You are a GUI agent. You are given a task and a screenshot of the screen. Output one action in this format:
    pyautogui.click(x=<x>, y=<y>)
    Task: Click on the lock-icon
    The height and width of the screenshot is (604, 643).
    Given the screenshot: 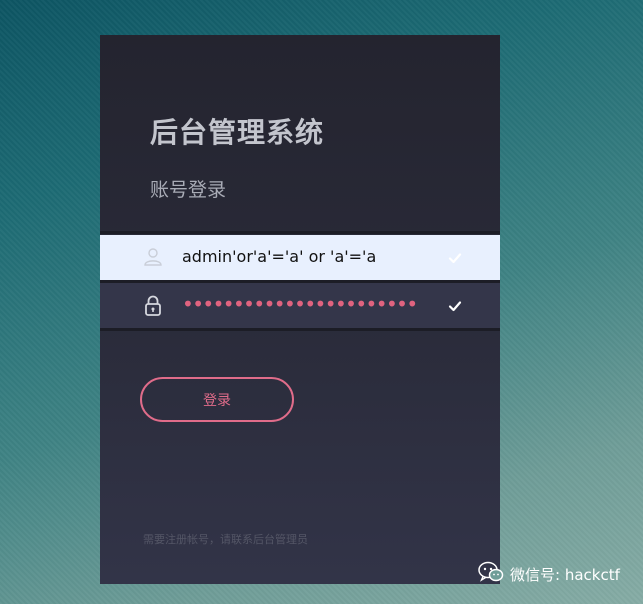 What is the action you would take?
    pyautogui.click(x=153, y=305)
    